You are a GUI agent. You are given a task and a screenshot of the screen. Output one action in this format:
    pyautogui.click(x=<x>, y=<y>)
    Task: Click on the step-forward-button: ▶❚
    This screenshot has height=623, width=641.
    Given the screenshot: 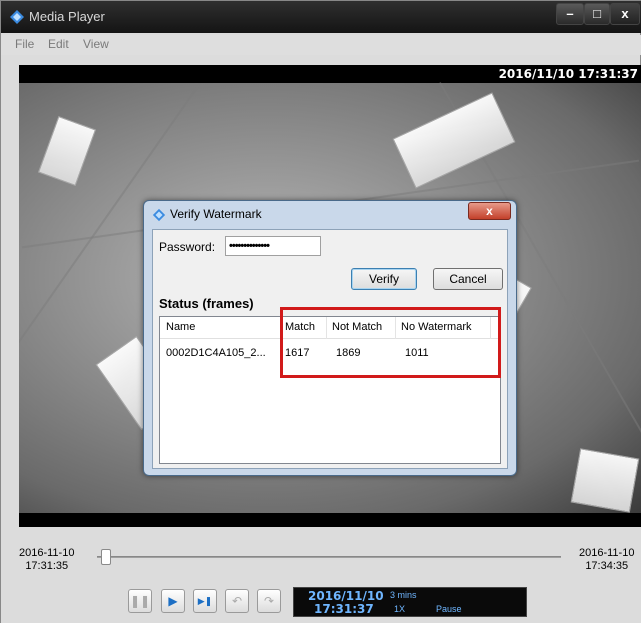 What is the action you would take?
    pyautogui.click(x=205, y=601)
    